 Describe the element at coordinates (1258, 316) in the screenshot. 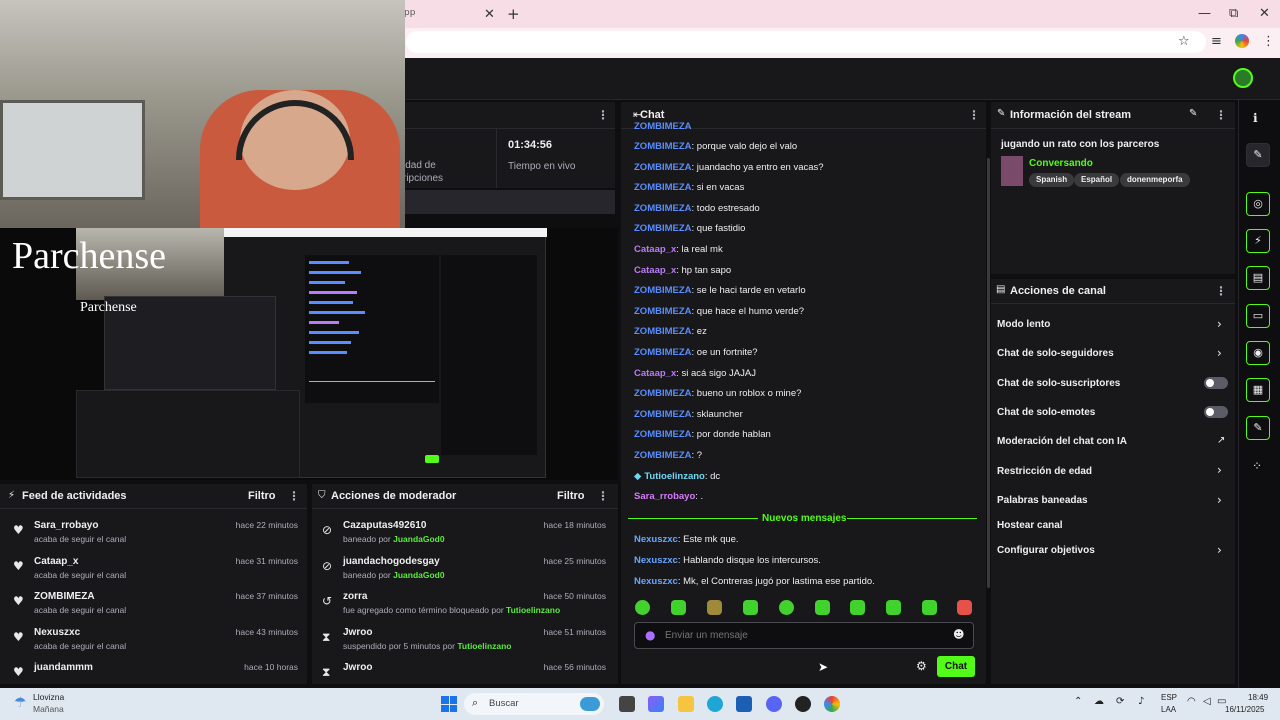

I see `message-icon: ▭` at that location.